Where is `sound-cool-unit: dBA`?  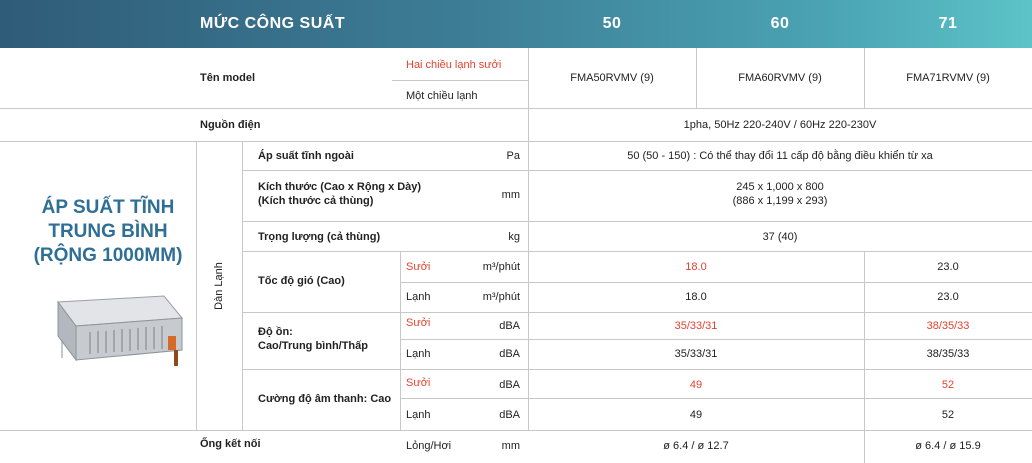 sound-cool-unit: dBA is located at coordinates (509, 415).